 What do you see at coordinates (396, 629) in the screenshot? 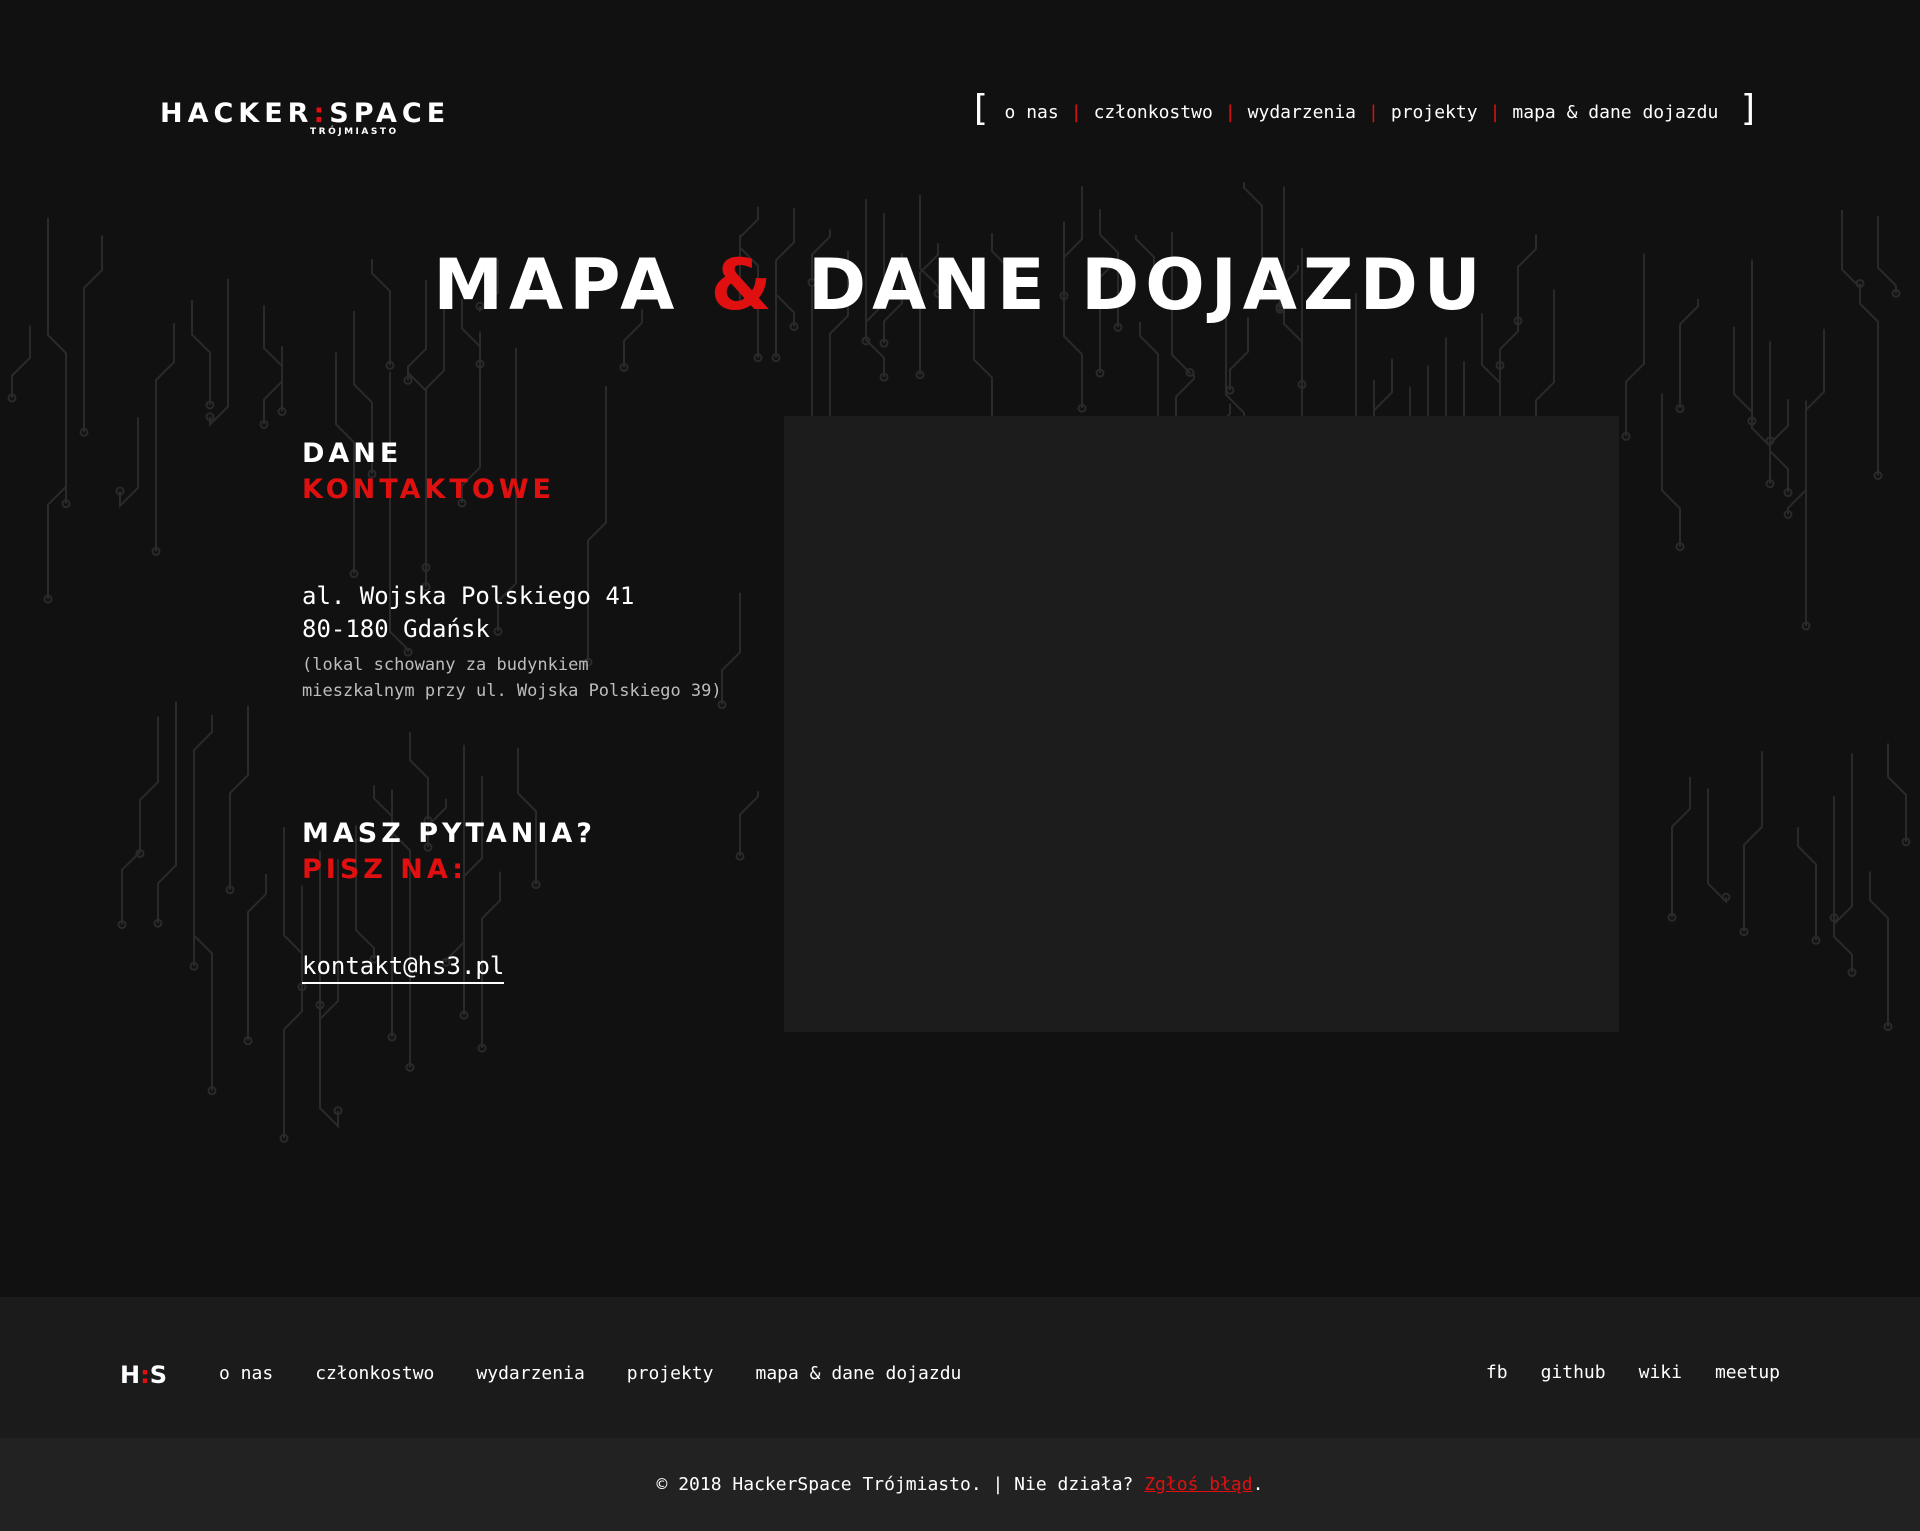
I see `address-line-2: 80-180 Gdańsk` at bounding box center [396, 629].